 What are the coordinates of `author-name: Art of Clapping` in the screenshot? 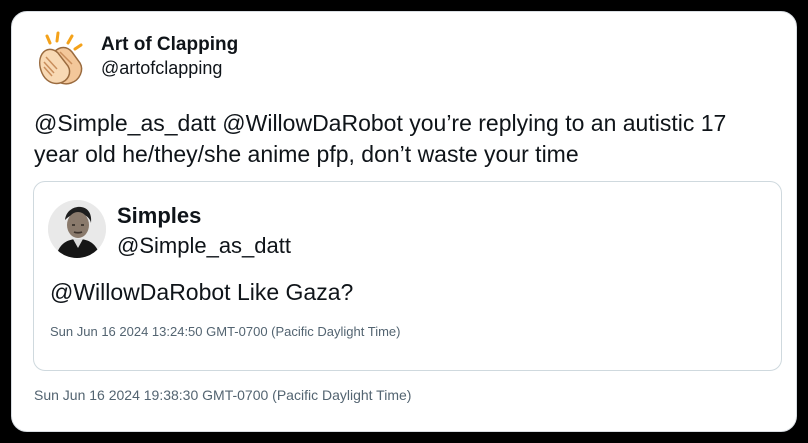 It's located at (169, 45).